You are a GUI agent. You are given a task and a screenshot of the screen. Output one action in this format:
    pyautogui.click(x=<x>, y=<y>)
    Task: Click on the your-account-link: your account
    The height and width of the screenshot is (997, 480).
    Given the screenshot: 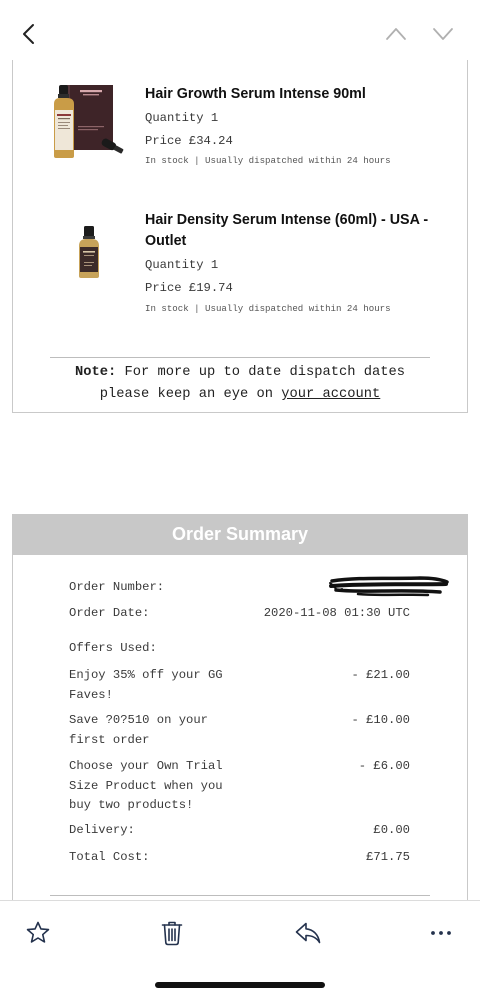 What is the action you would take?
    pyautogui.click(x=330, y=394)
    